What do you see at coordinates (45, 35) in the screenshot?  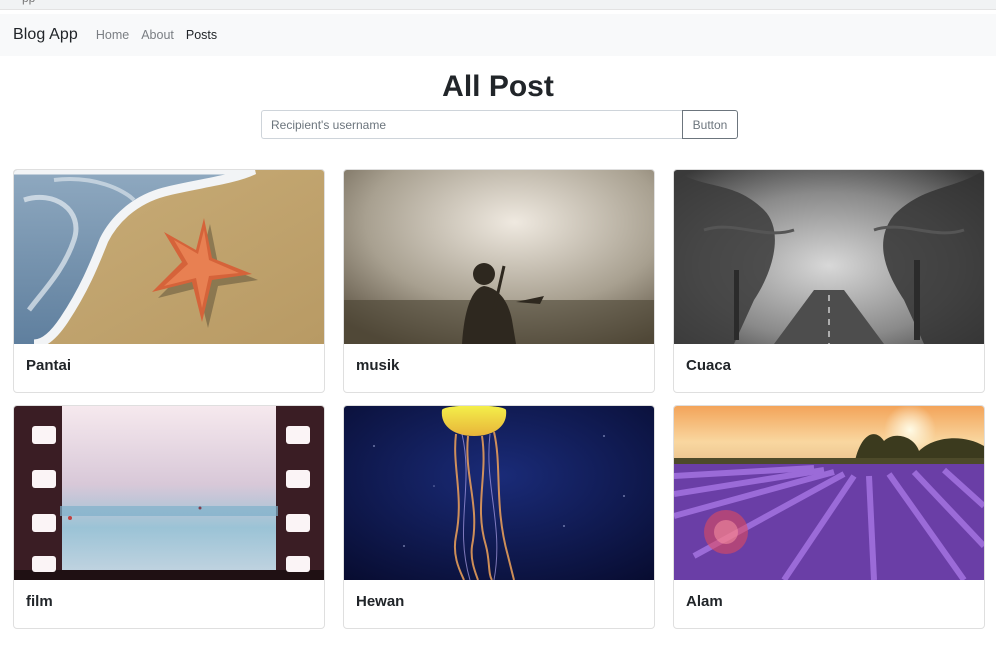 I see `navbar-brand: Blog App` at bounding box center [45, 35].